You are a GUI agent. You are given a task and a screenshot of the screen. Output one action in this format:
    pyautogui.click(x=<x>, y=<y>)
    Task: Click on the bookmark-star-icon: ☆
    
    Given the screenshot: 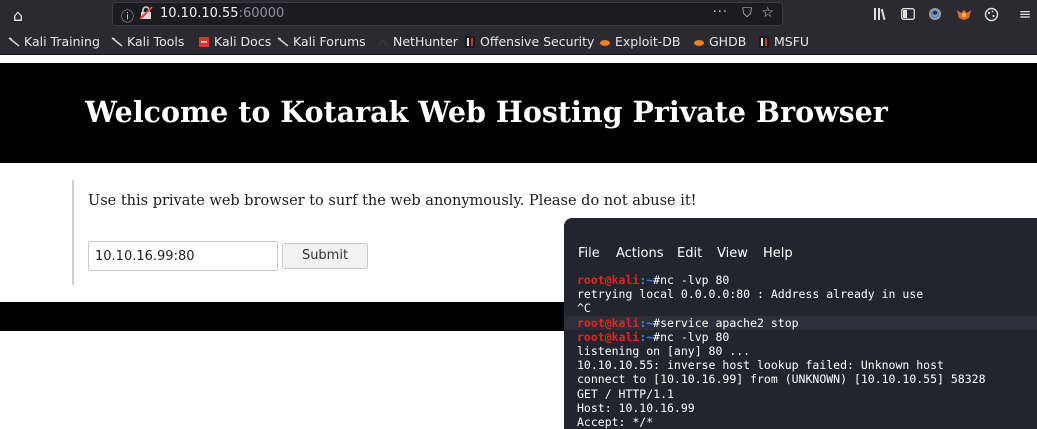 What is the action you would take?
    pyautogui.click(x=767, y=13)
    